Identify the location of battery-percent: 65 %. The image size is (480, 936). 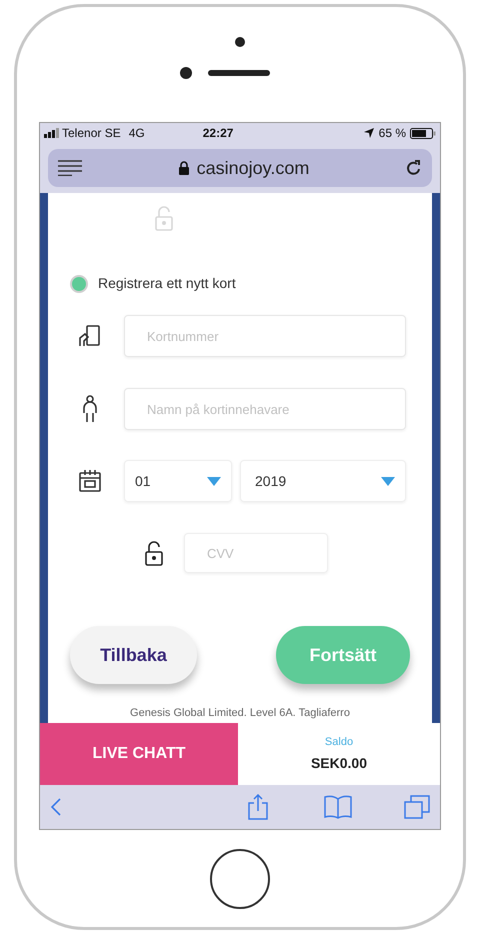
(392, 133).